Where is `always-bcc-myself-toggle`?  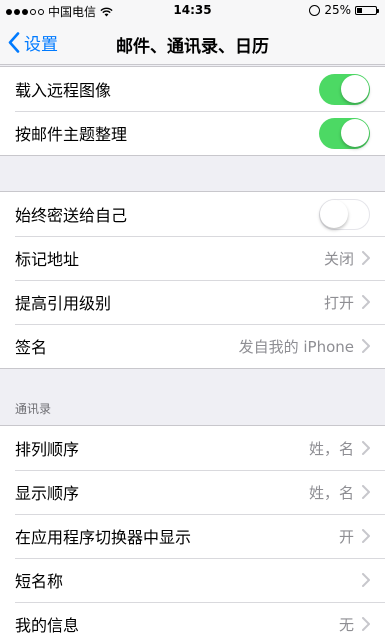 always-bcc-myself-toggle is located at coordinates (344, 214).